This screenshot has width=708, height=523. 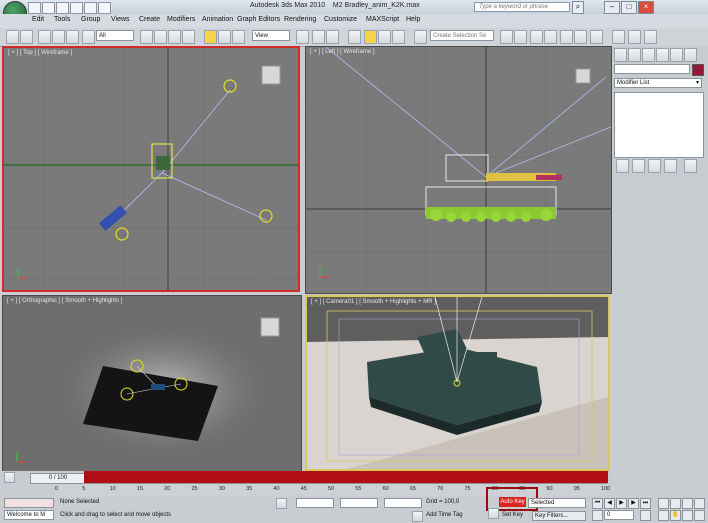 What do you see at coordinates (342, 52) in the screenshot?
I see `viewport-left-label: [ + ] [ Left ] [ Wireframe ]` at bounding box center [342, 52].